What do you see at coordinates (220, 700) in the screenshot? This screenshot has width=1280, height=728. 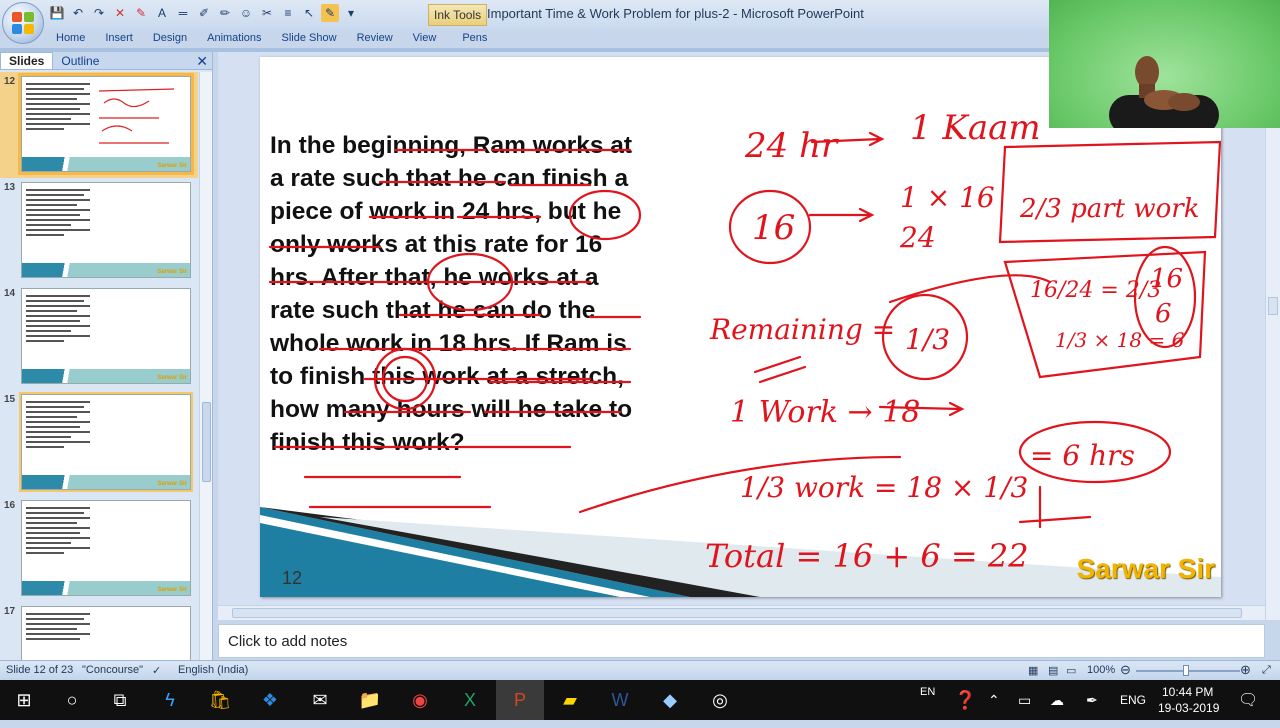 I see `store-icon: 🛍` at bounding box center [220, 700].